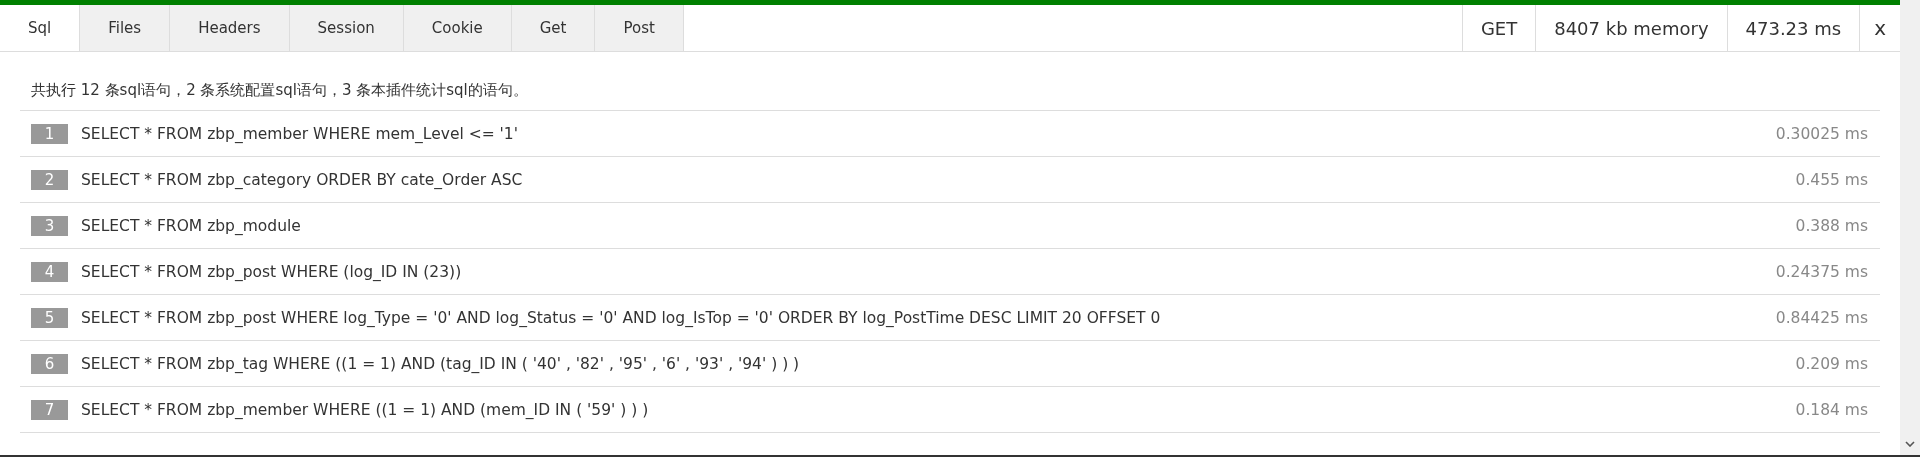  I want to click on chevron-down-icon, so click(1910, 444).